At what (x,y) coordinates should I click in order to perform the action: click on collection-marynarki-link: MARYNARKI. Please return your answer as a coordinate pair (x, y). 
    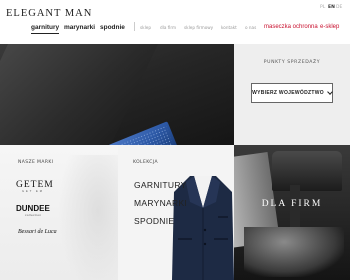
    Looking at the image, I should click on (160, 203).